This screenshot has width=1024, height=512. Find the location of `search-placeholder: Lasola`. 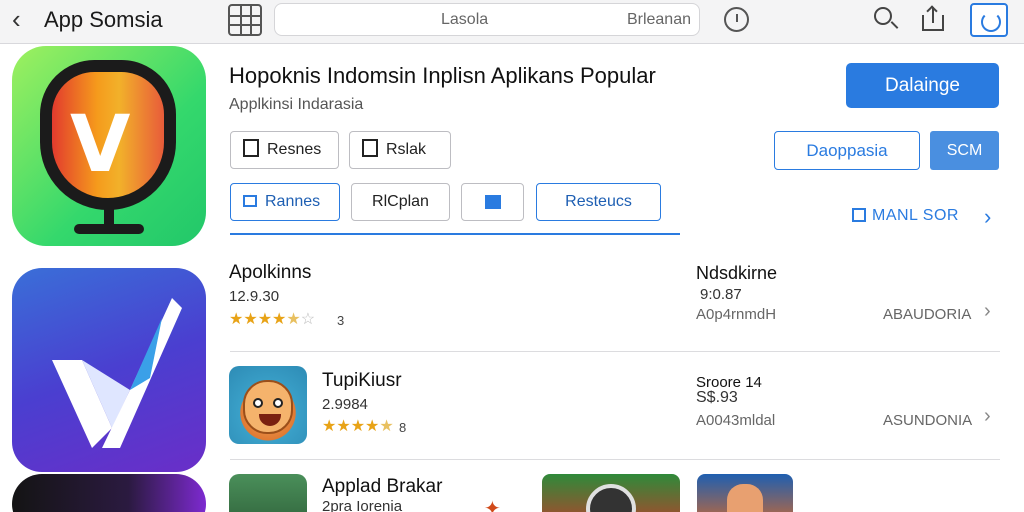

search-placeholder: Lasola is located at coordinates (465, 19).